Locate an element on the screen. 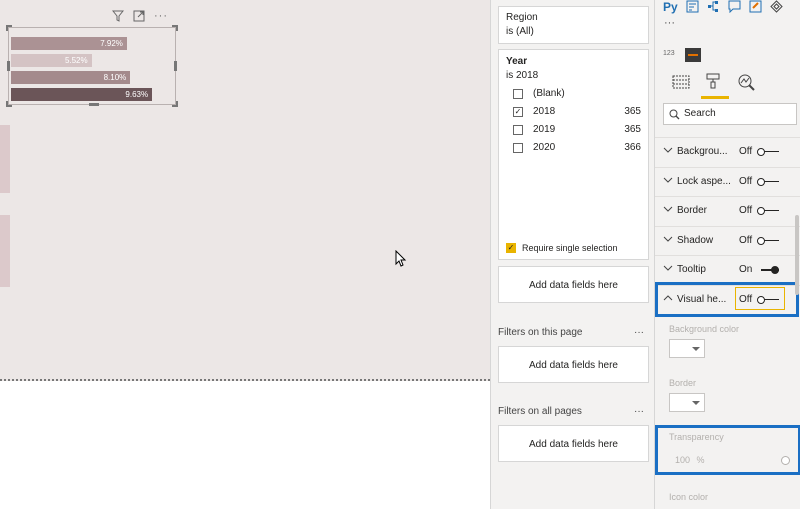 The image size is (800, 509). format-section-name: Shadow is located at coordinates (695, 240).